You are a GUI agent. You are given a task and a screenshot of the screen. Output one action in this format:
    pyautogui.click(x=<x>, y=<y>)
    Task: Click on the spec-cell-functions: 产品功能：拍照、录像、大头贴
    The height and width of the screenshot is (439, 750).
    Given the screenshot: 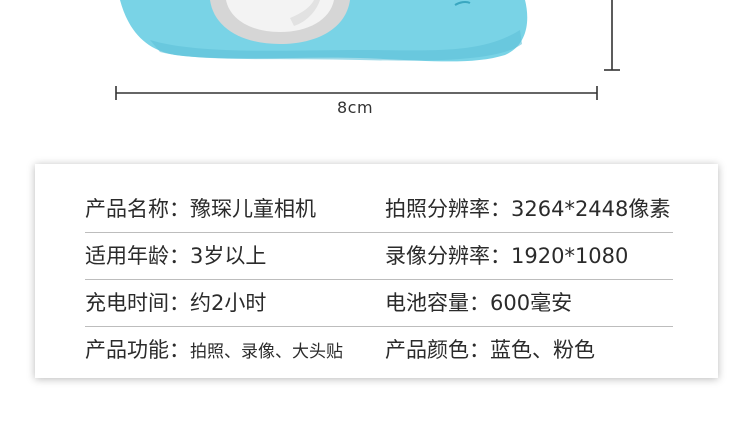 What is the action you would take?
    pyautogui.click(x=214, y=350)
    